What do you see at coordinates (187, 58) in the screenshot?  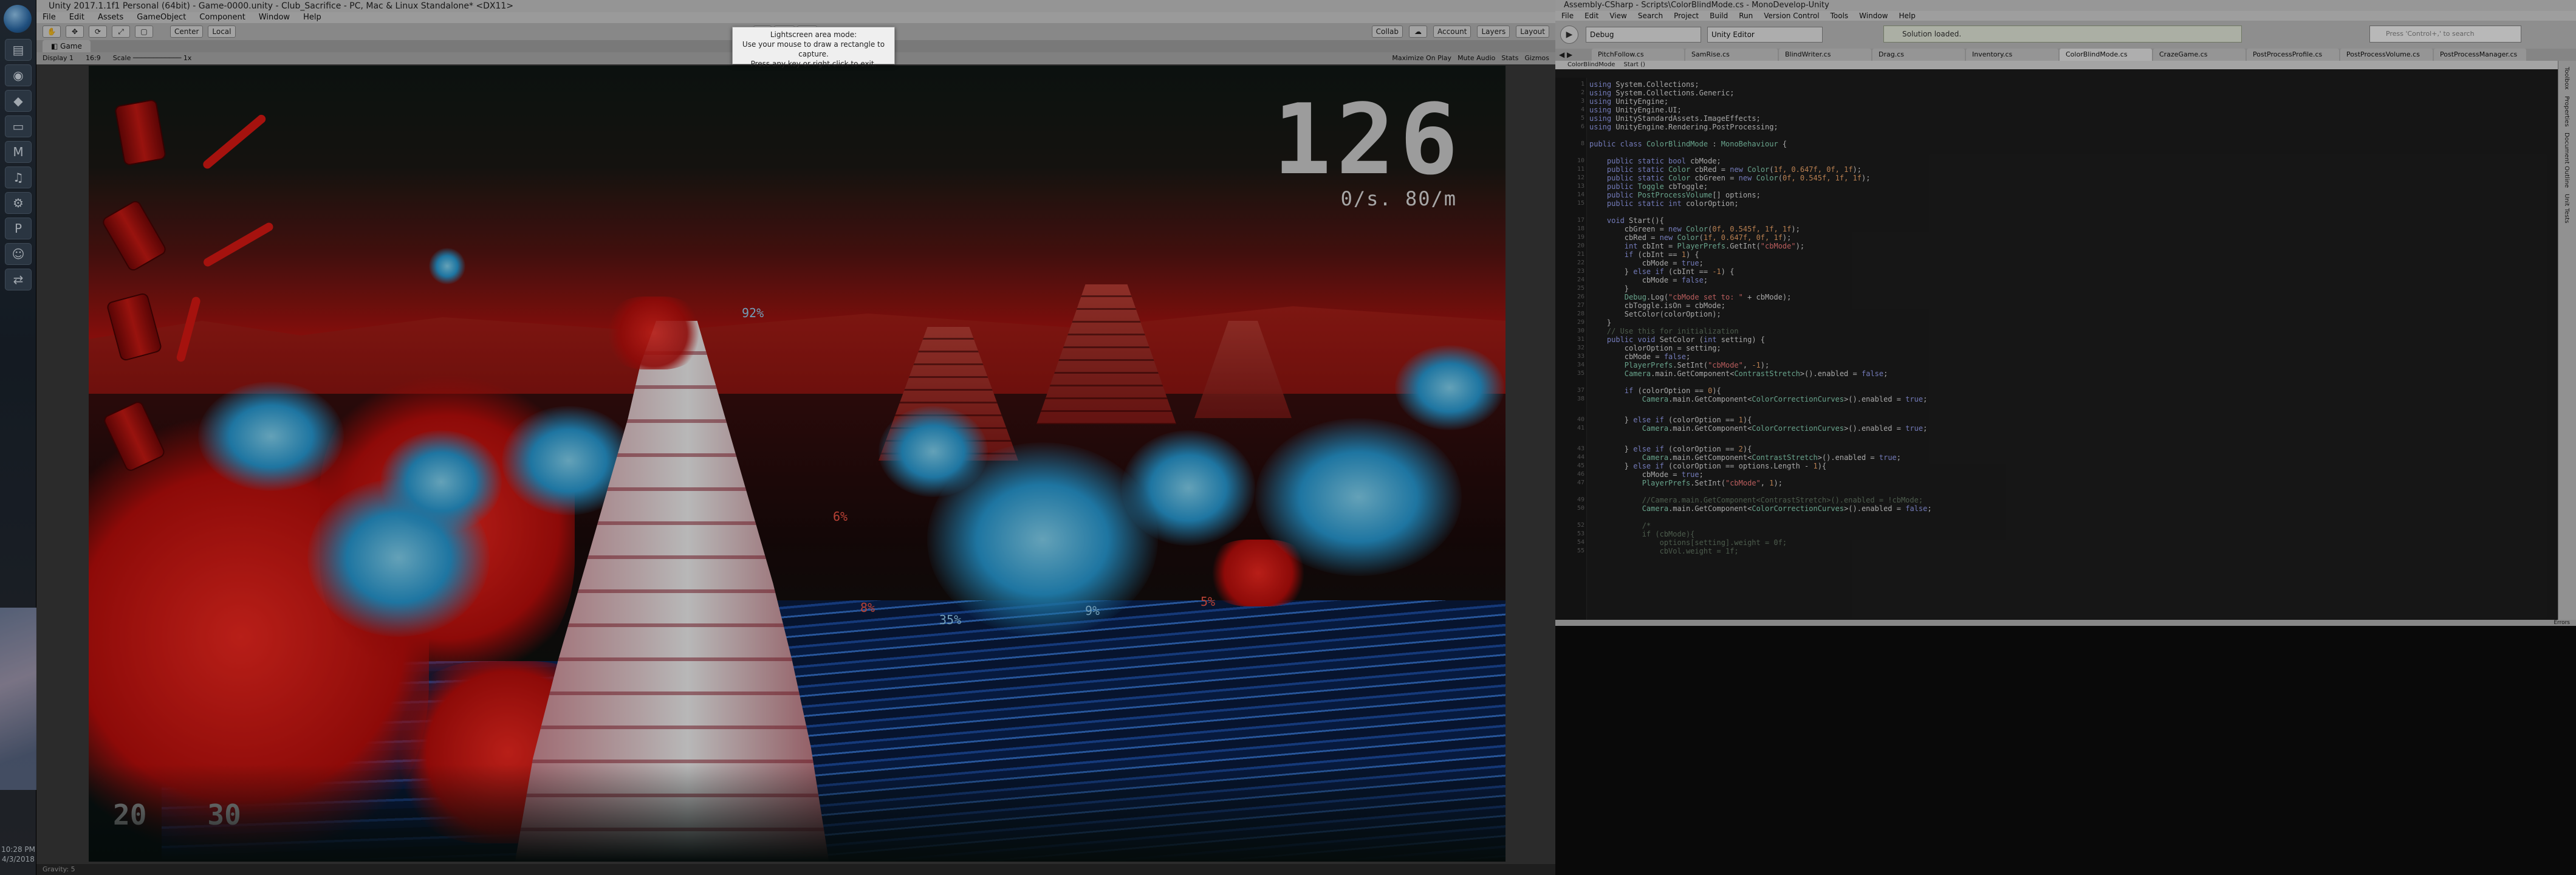 I see `scale-value: 1x` at bounding box center [187, 58].